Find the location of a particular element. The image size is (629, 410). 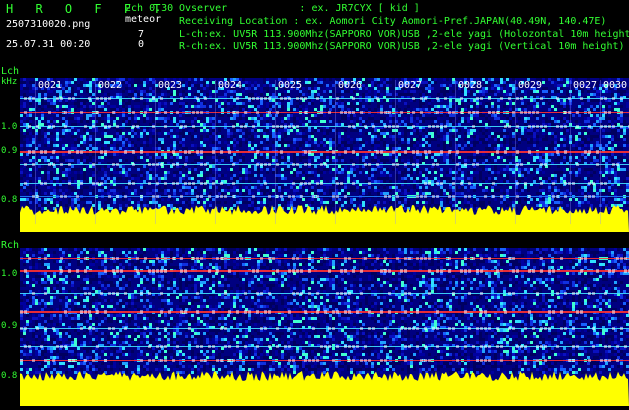

observer-line: Ovserver : ex. JR7CYX [ kid ] is located at coordinates (299, 8).